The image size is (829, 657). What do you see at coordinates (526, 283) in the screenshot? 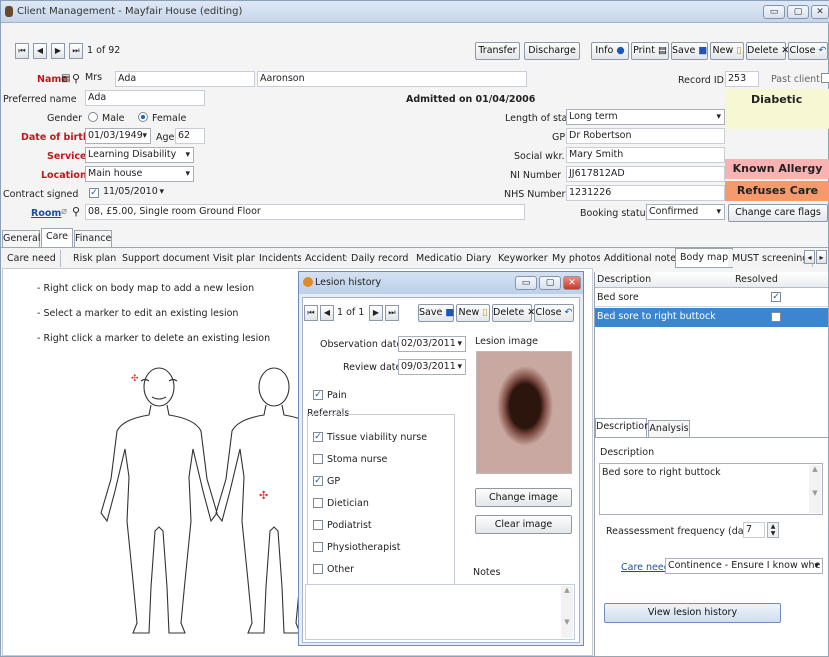
I see `dialog-minimize-button: ▭` at bounding box center [526, 283].